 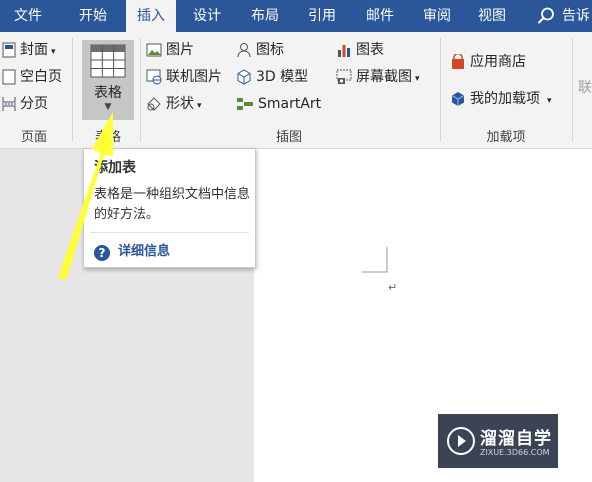 What do you see at coordinates (370, 50) in the screenshot?
I see `chart-label: 图表` at bounding box center [370, 50].